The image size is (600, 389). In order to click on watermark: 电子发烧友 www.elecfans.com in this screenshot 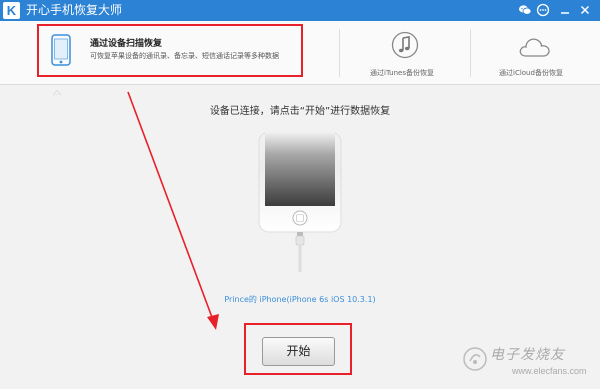, I will do `click(530, 362)`.